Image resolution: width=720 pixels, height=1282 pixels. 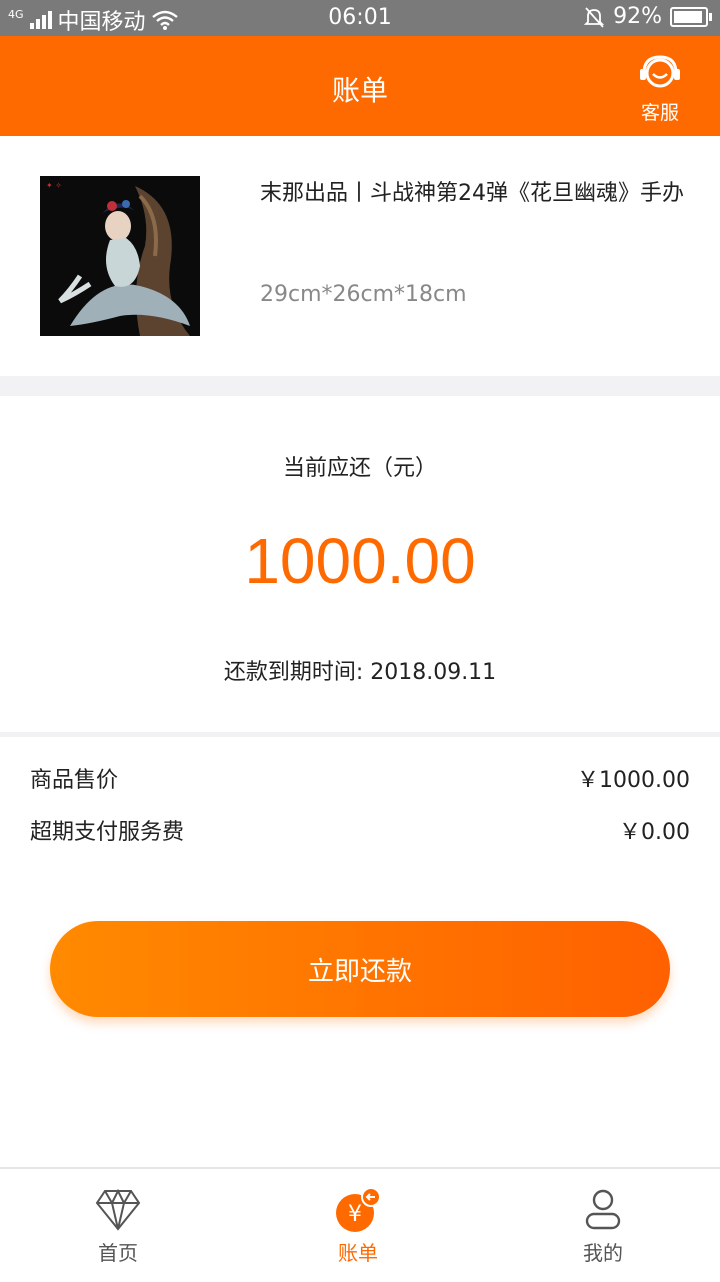 What do you see at coordinates (603, 1209) in the screenshot?
I see `user-icon` at bounding box center [603, 1209].